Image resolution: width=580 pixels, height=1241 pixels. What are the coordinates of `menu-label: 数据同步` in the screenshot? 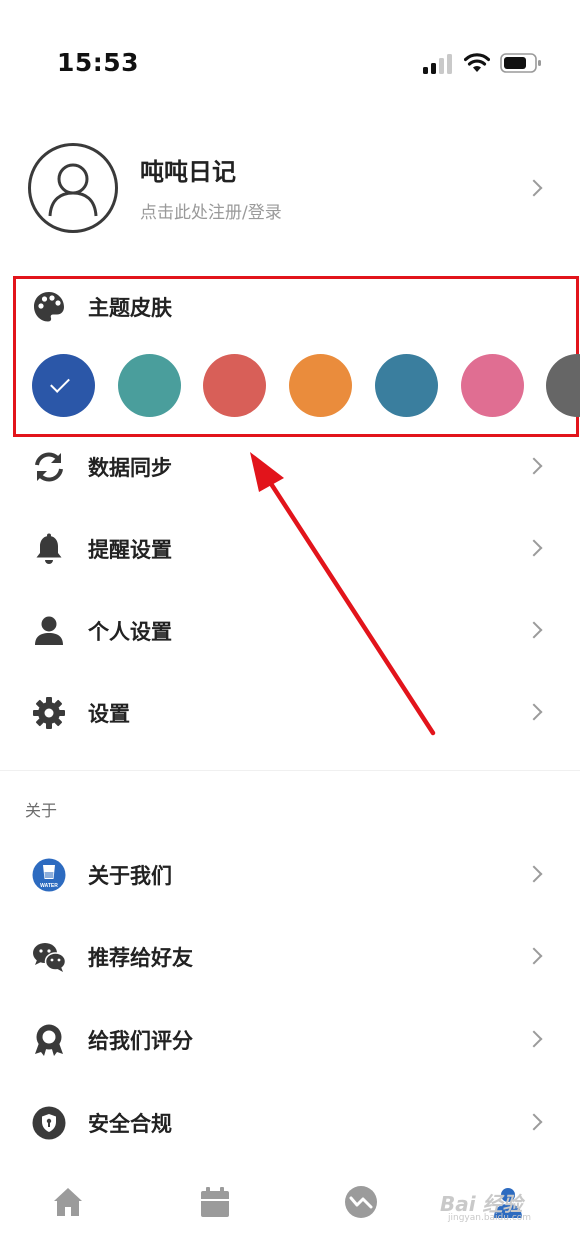 It's located at (130, 468).